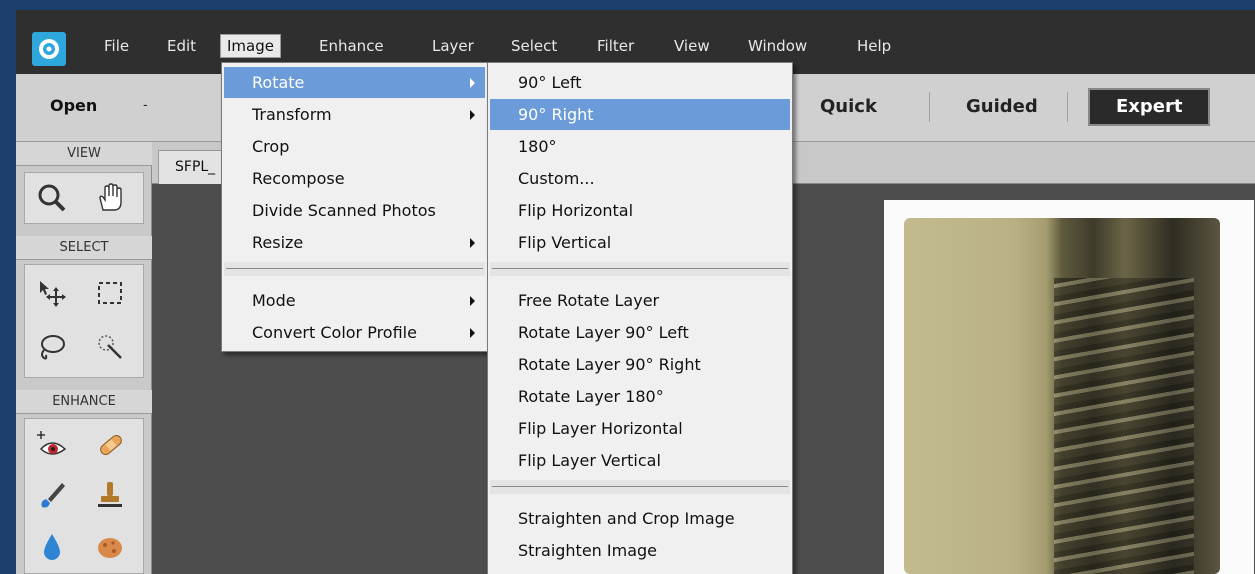 This screenshot has width=1255, height=574. I want to click on image-menu-divide-scanned-photos: Divide Scanned Photos, so click(354, 210).